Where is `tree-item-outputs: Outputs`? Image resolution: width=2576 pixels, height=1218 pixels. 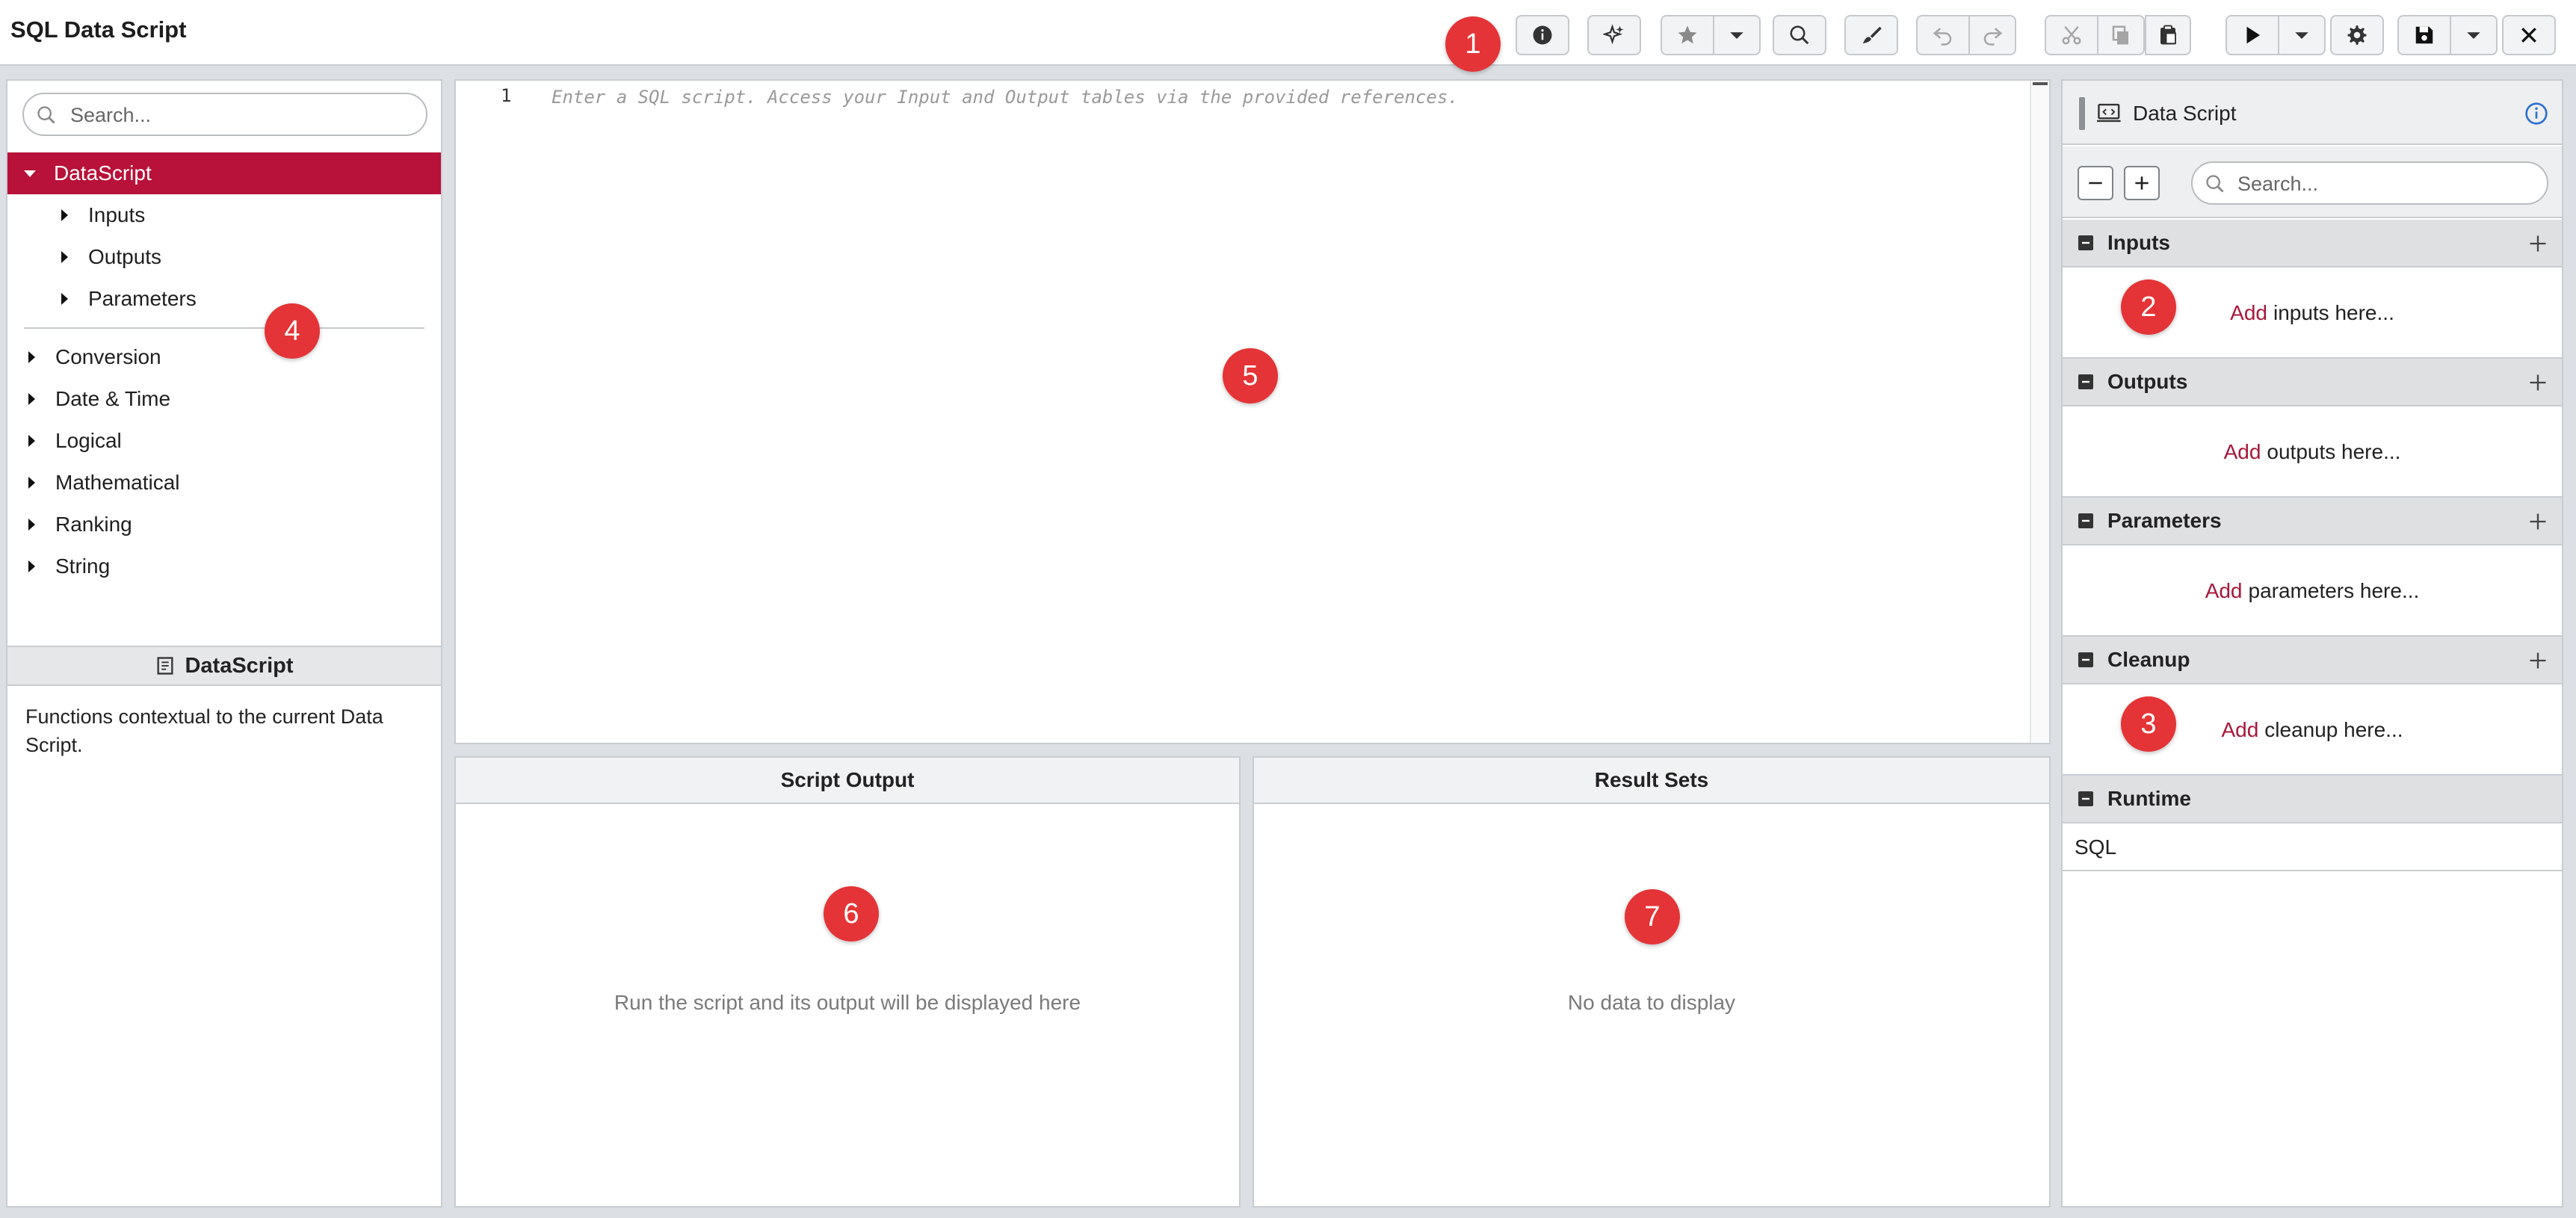 tree-item-outputs: Outputs is located at coordinates (224, 257).